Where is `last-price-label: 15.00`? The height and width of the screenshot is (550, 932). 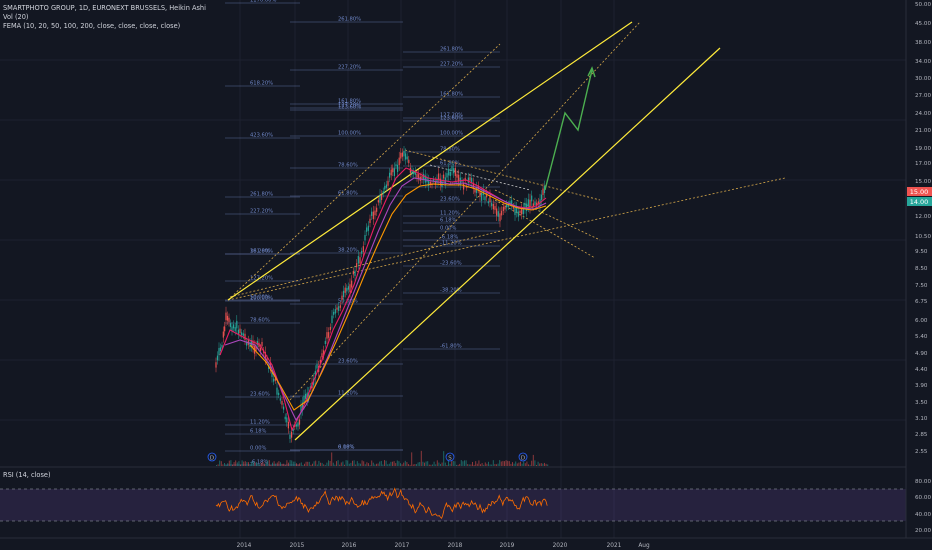
last-price-label: 15.00 is located at coordinates (919, 192).